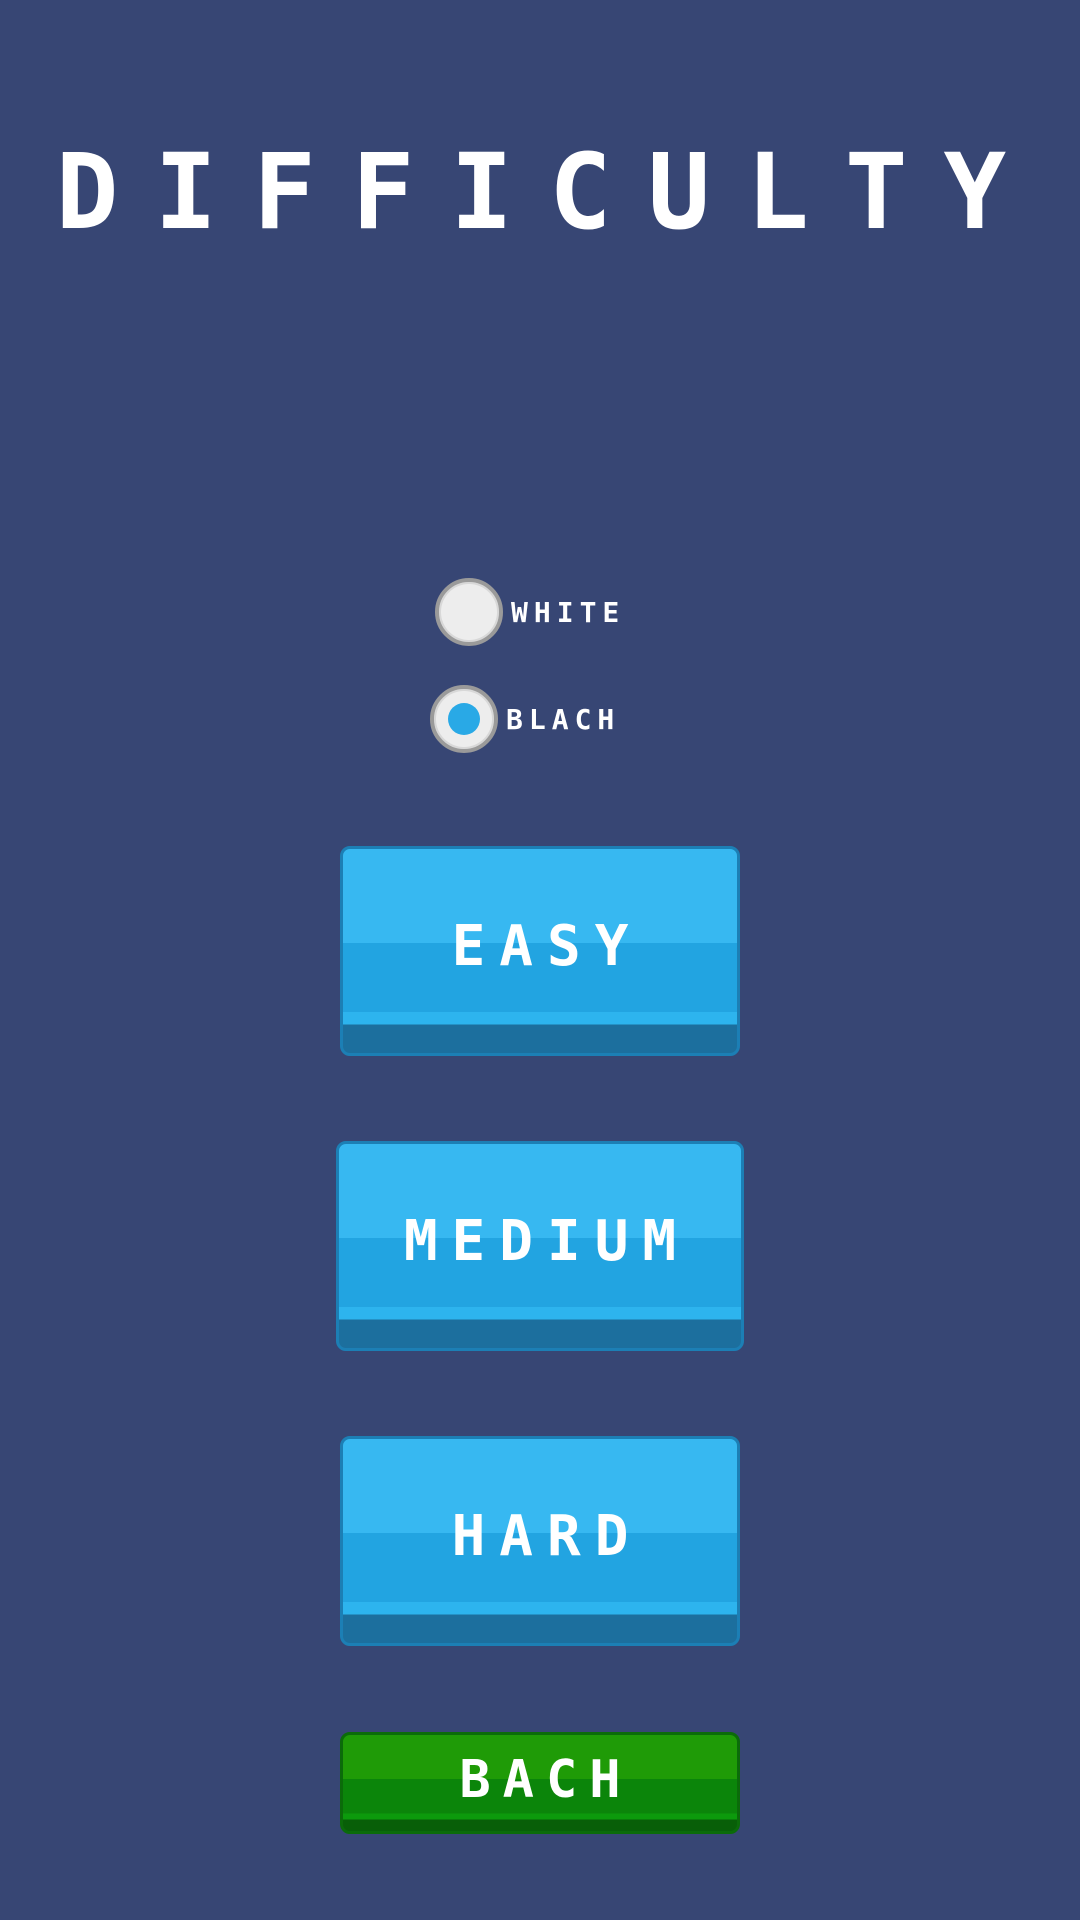 Image resolution: width=1080 pixels, height=1920 pixels. Describe the element at coordinates (540, 1246) in the screenshot. I see `medium-button: MEDIUM` at that location.